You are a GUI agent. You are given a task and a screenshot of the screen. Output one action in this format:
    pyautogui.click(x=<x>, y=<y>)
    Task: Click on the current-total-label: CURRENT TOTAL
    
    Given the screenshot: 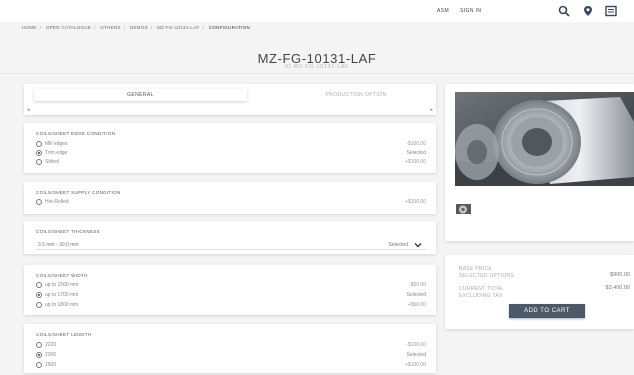 What is the action you would take?
    pyautogui.click(x=482, y=289)
    